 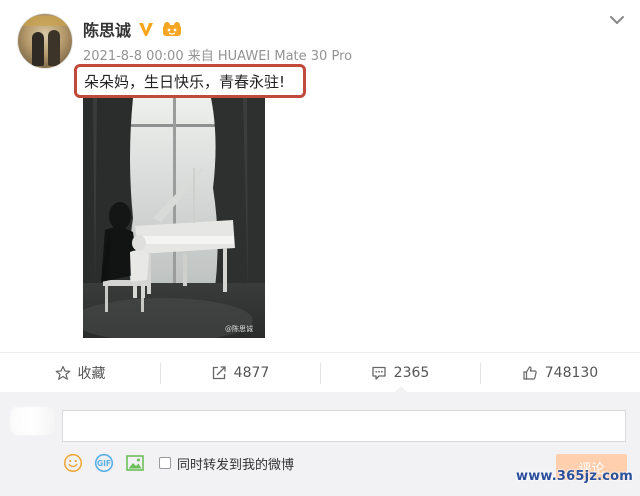 I want to click on like-icon, so click(x=530, y=372).